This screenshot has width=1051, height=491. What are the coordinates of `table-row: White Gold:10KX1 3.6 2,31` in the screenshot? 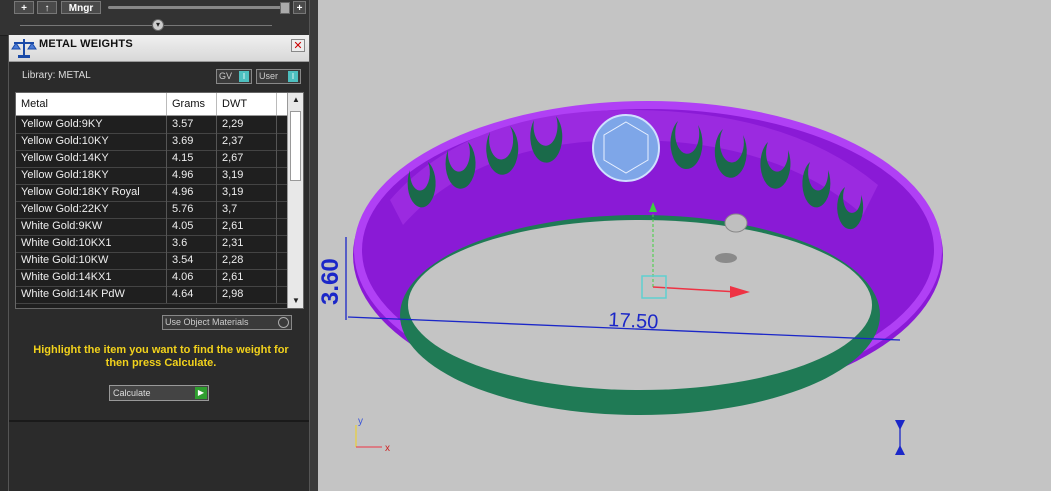 It's located at (151, 244).